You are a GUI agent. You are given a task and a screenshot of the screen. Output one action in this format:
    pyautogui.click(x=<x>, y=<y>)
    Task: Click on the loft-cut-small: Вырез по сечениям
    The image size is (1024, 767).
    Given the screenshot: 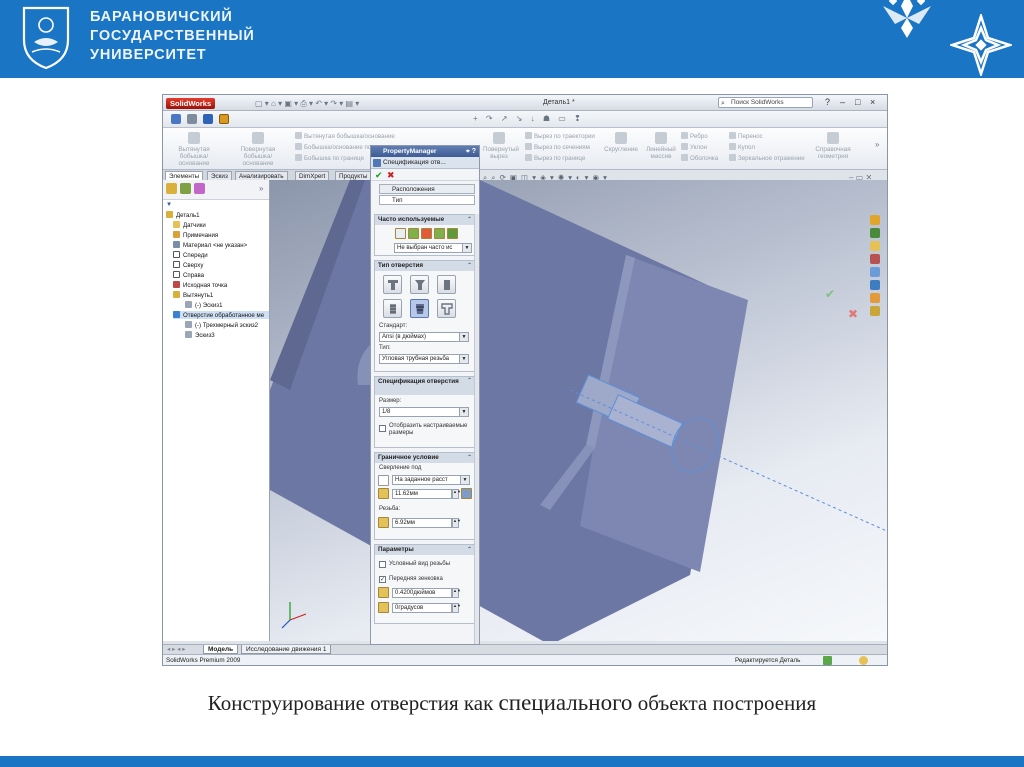 What is the action you would take?
    pyautogui.click(x=557, y=147)
    